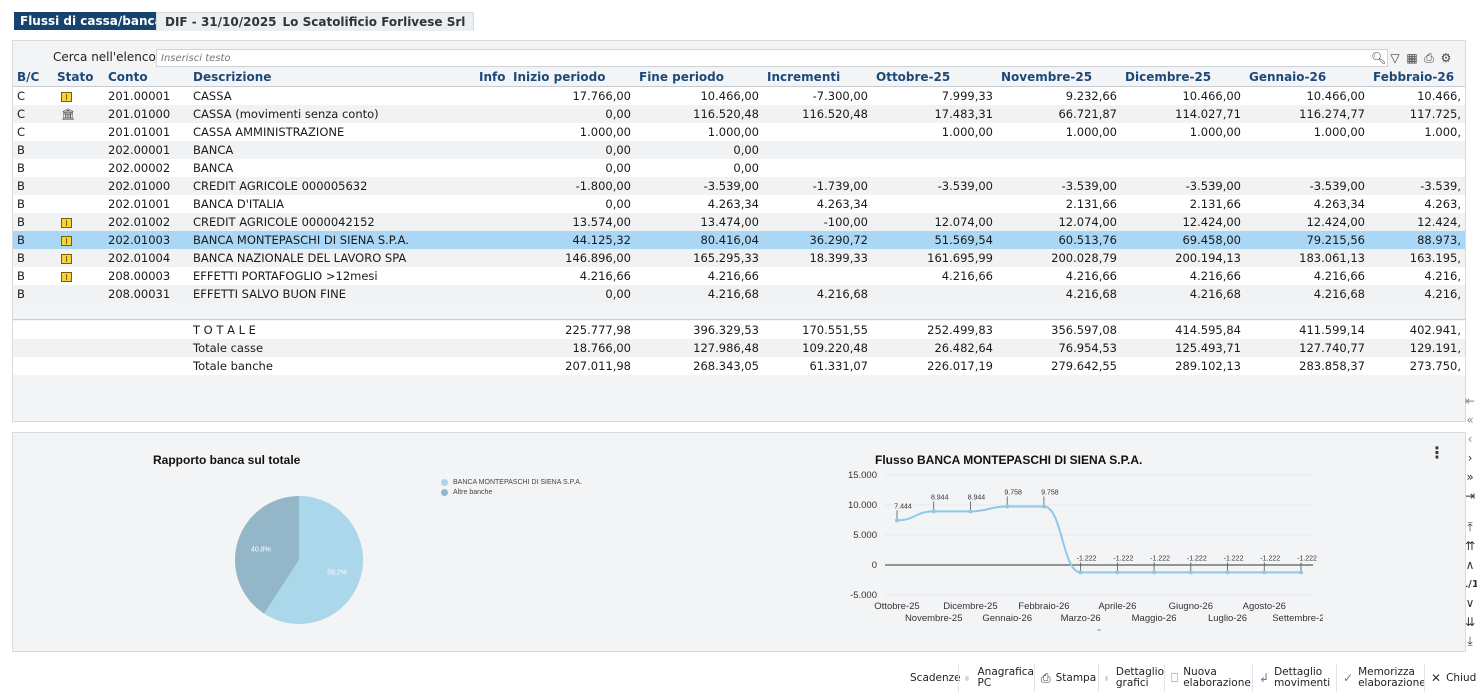 This screenshot has width=1477, height=693. I want to click on cell-novembre: 4.216,68, so click(1059, 294).